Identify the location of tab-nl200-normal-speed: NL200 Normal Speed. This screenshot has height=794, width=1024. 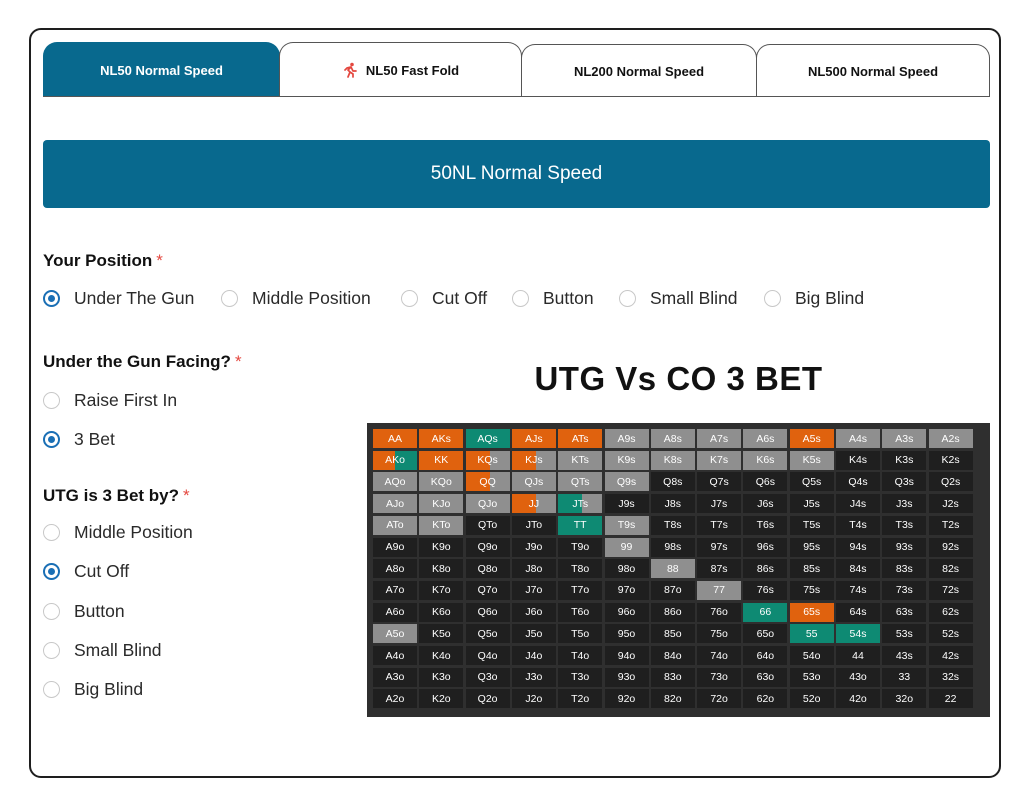
(639, 70).